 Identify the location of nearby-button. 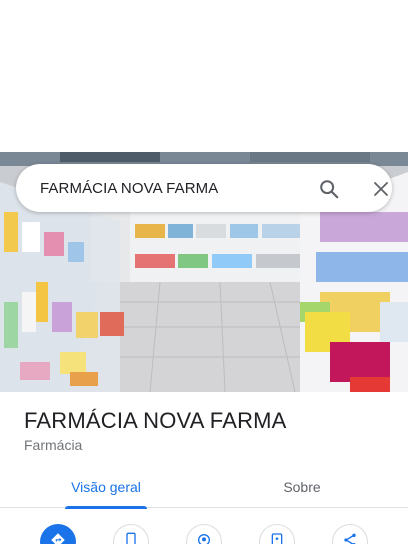
(204, 534).